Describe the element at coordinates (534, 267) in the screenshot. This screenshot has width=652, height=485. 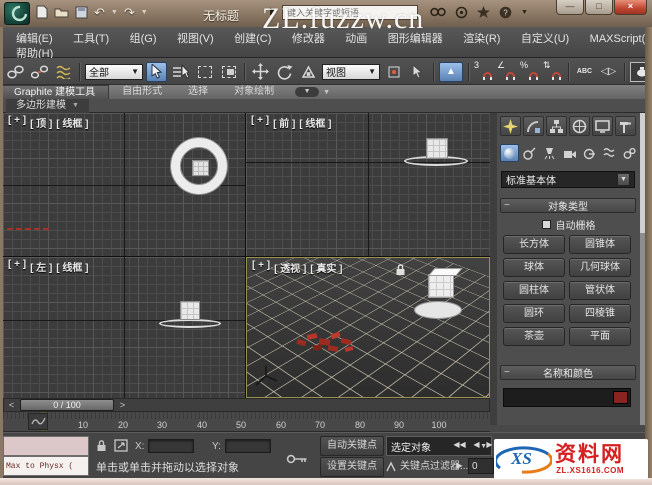
I see `primitive-sphere-button: 球体` at that location.